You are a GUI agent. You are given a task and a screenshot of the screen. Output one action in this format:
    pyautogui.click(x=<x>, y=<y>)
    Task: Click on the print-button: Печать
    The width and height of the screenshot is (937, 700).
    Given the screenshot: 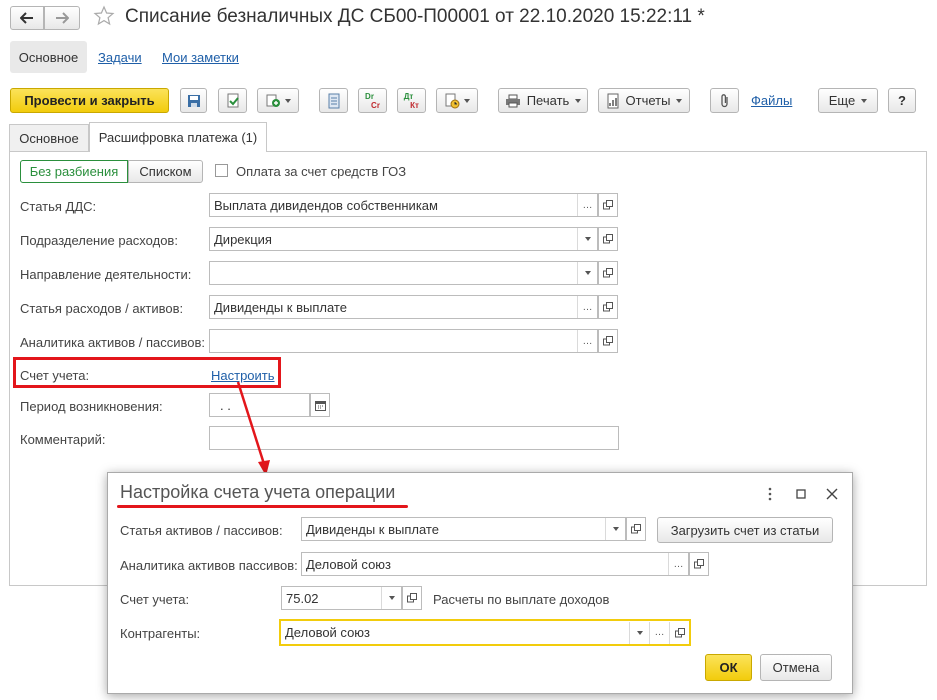 What is the action you would take?
    pyautogui.click(x=543, y=100)
    